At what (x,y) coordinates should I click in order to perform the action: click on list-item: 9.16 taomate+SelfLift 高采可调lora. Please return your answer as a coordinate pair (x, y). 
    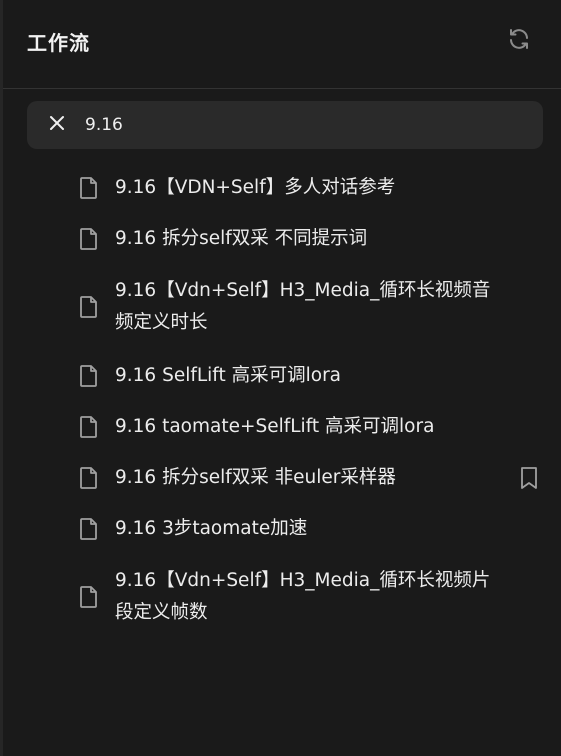
    Looking at the image, I should click on (282, 426).